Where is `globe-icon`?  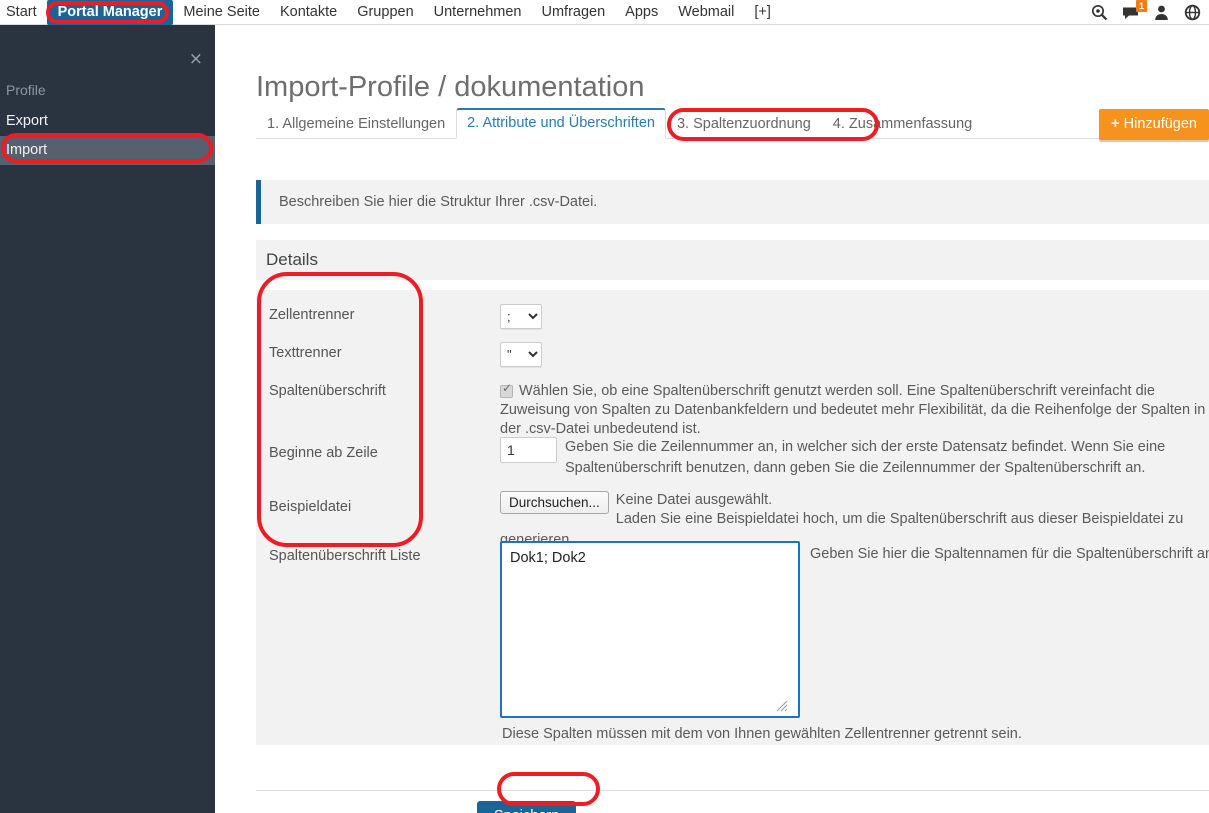
globe-icon is located at coordinates (1192, 12).